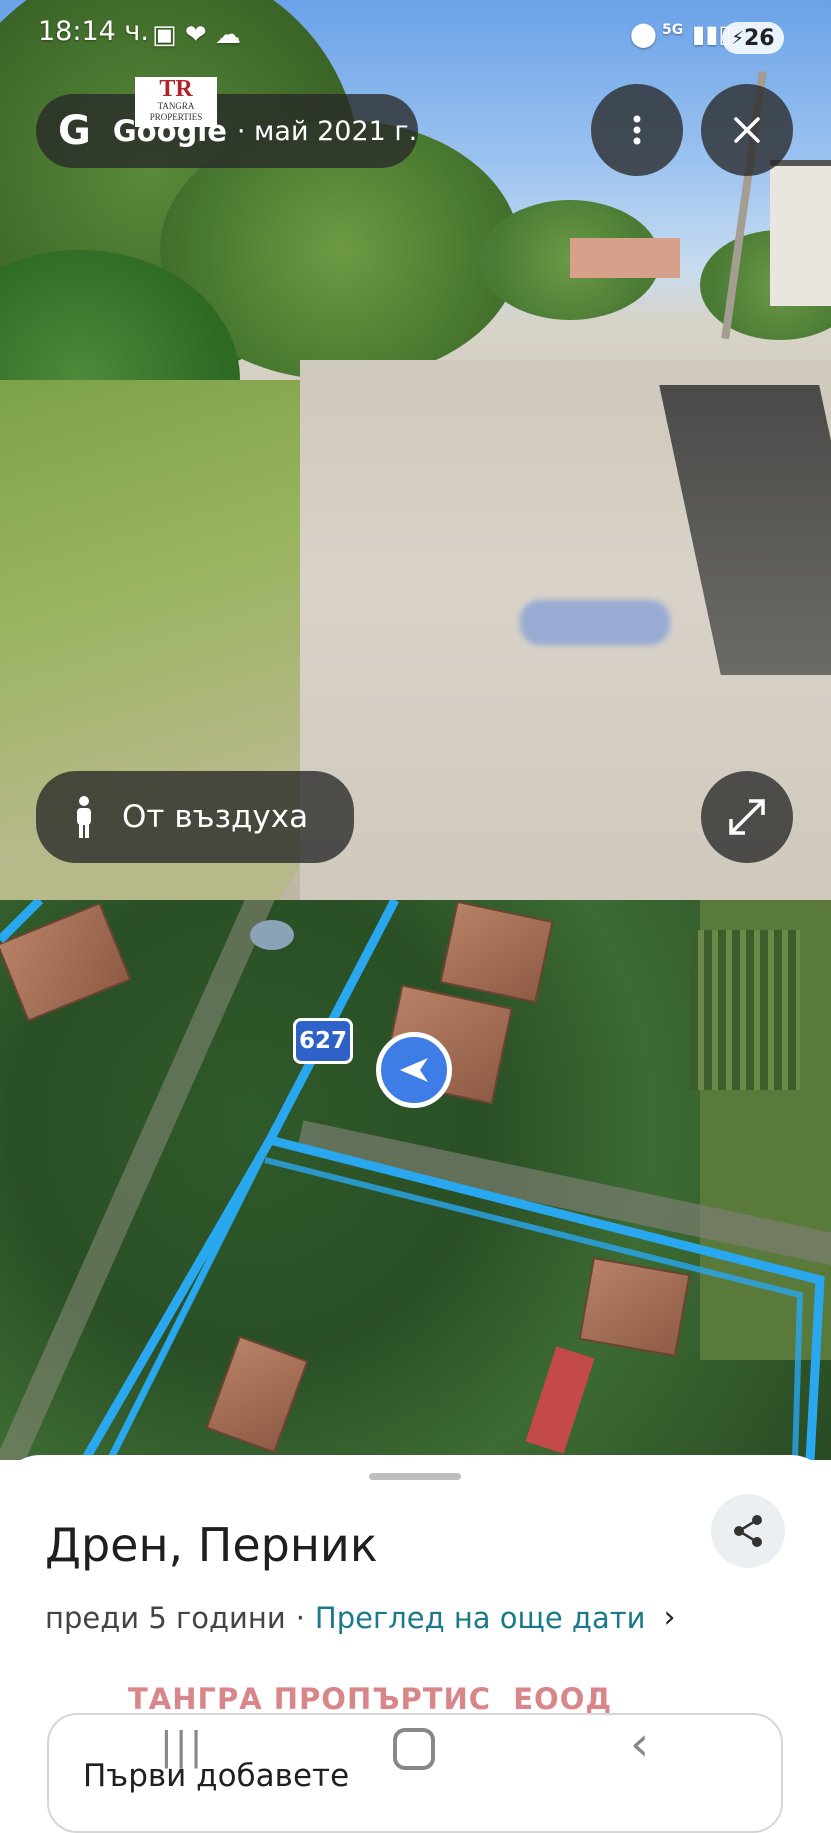  I want to click on expand-icon, so click(747, 817).